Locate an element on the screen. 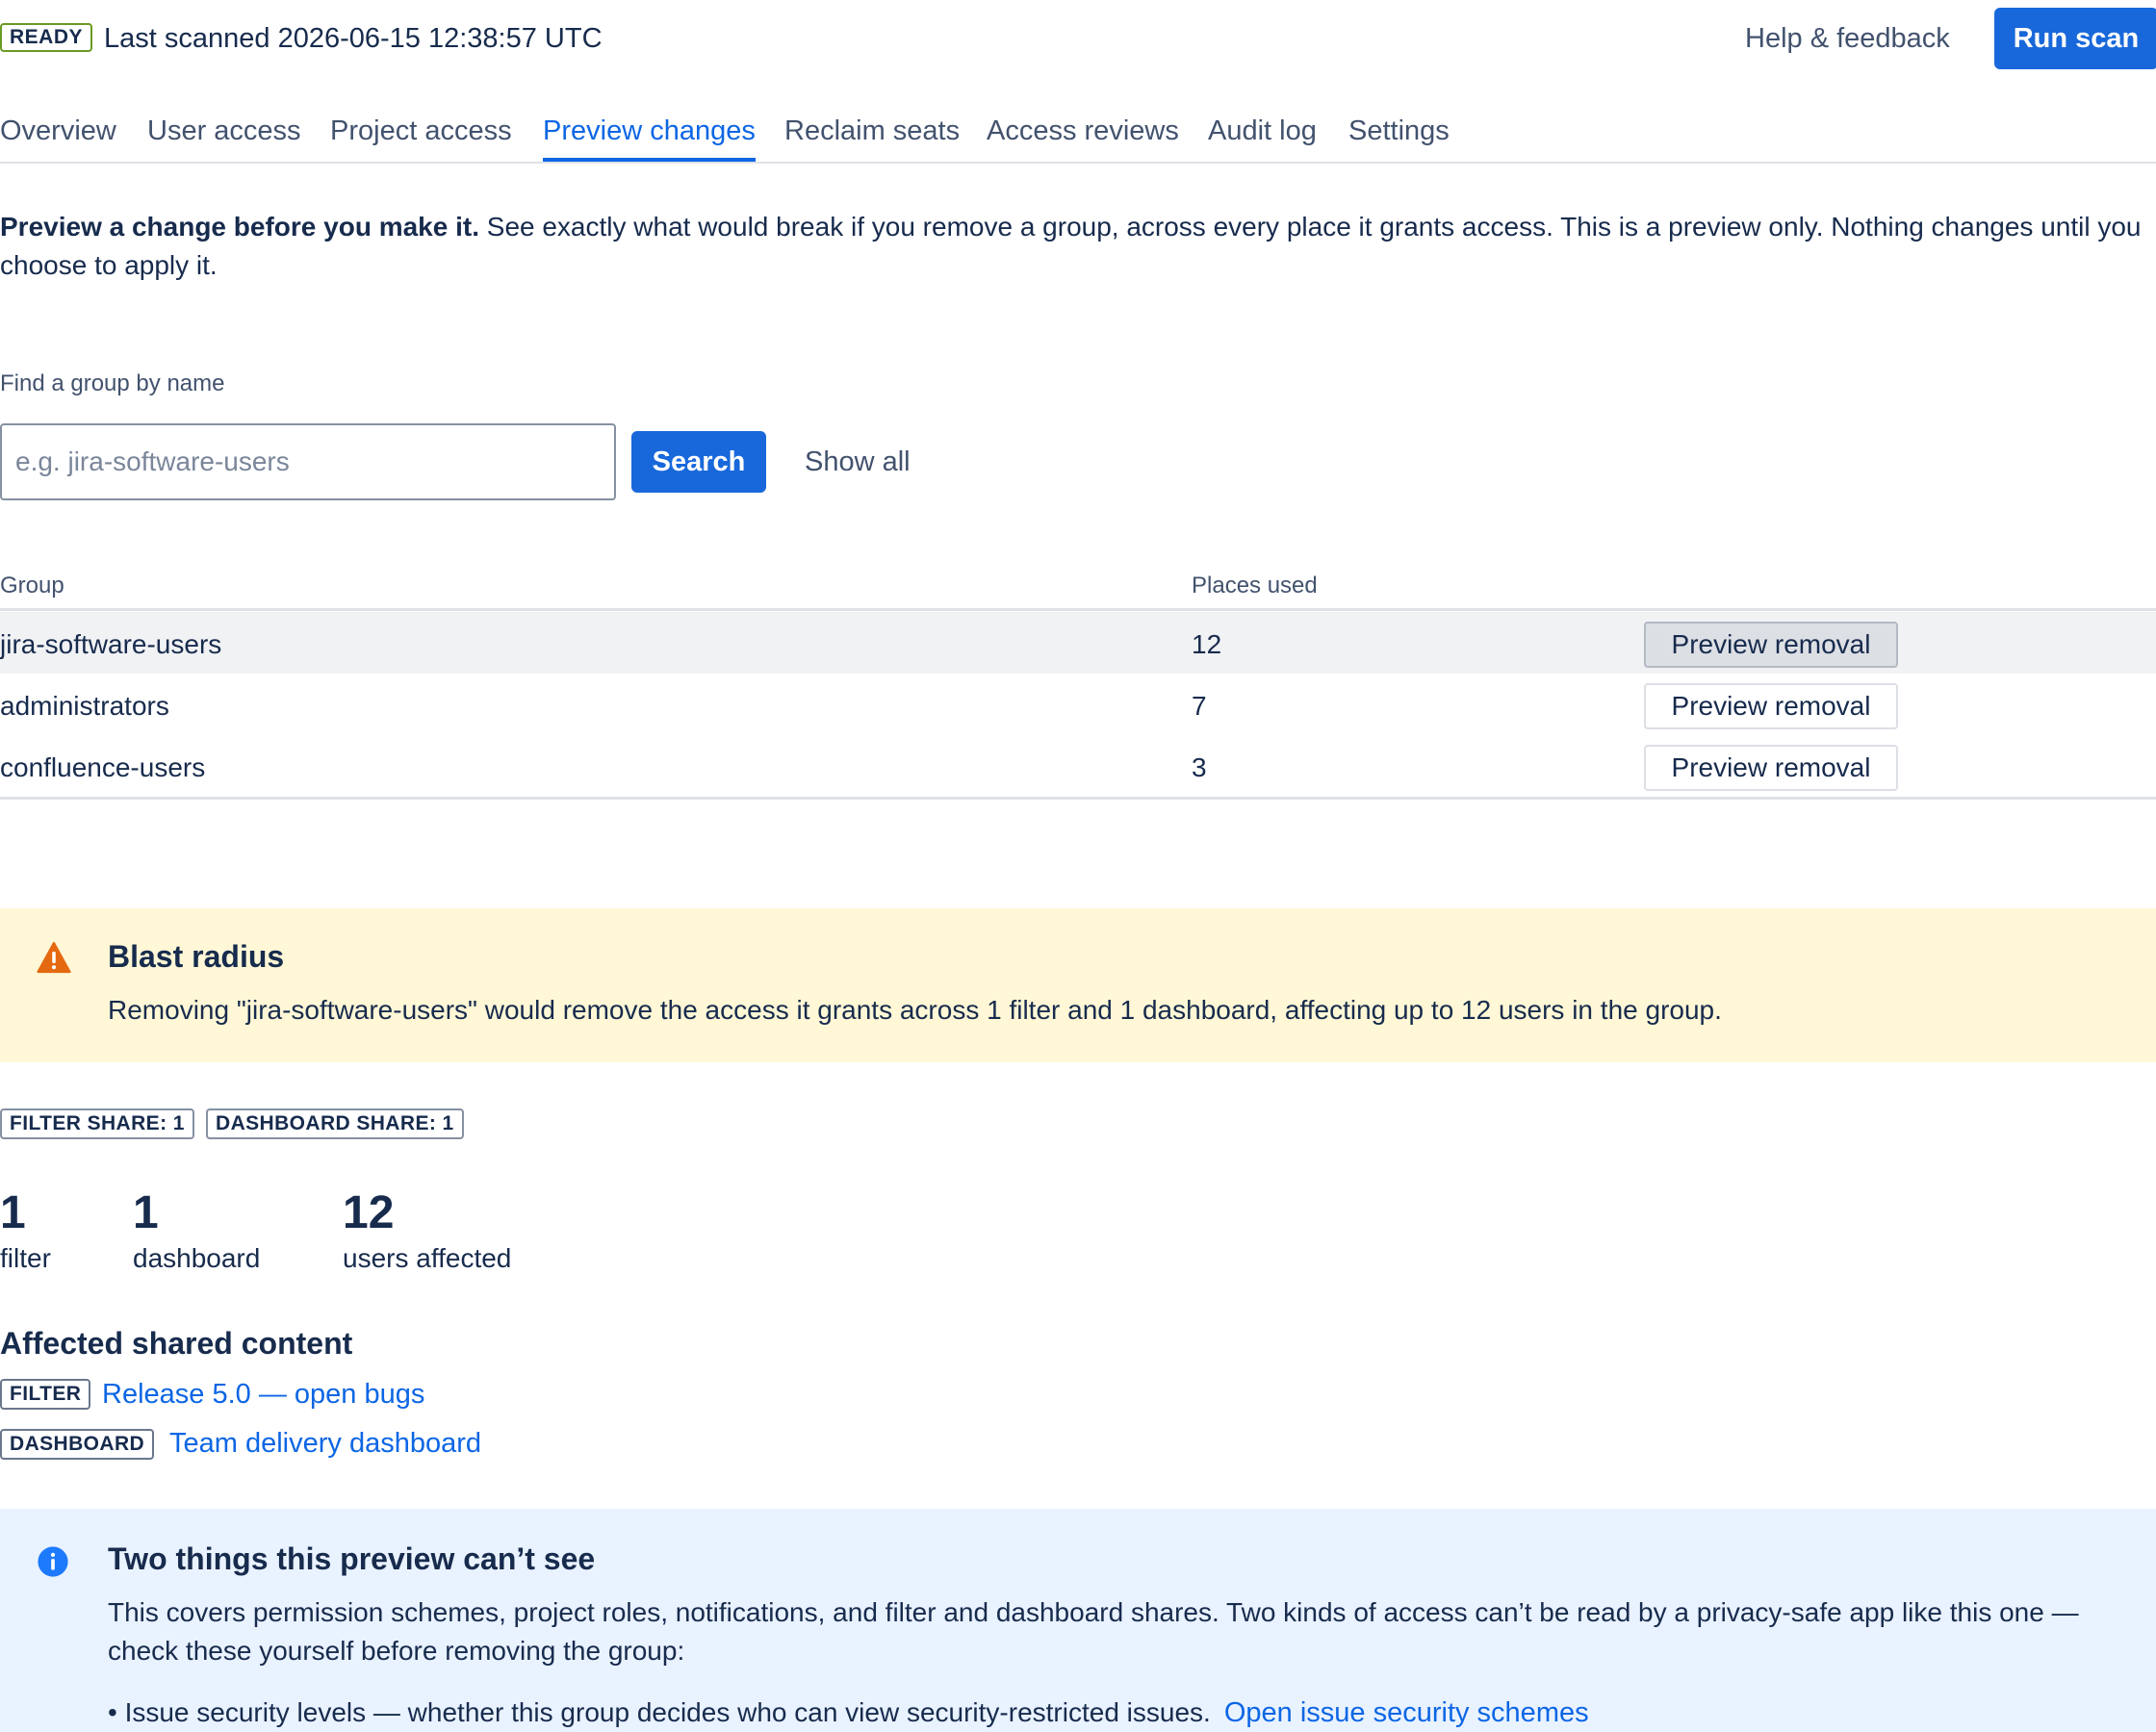 This screenshot has height=1732, width=2156. table-row: administrators 7 Preview removal is located at coordinates (1078, 704).